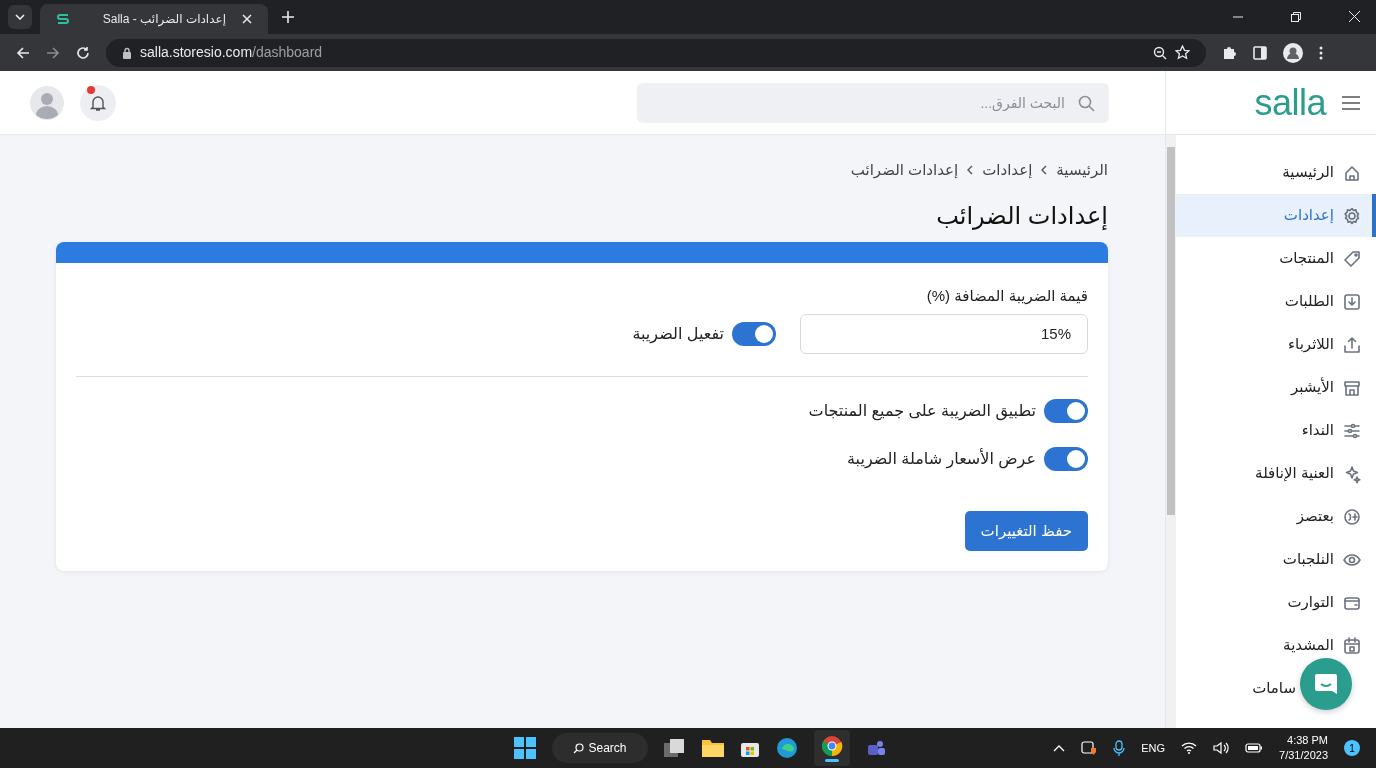 The height and width of the screenshot is (768, 1376). I want to click on input-field: 15%, so click(944, 333).